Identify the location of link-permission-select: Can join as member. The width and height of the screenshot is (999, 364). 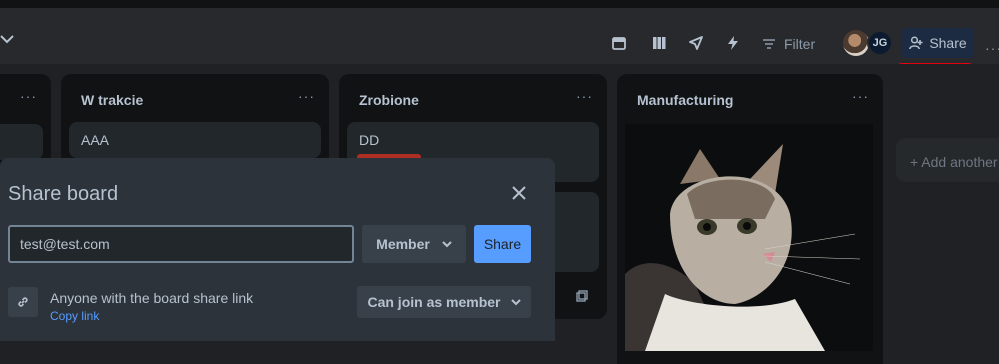
(444, 302).